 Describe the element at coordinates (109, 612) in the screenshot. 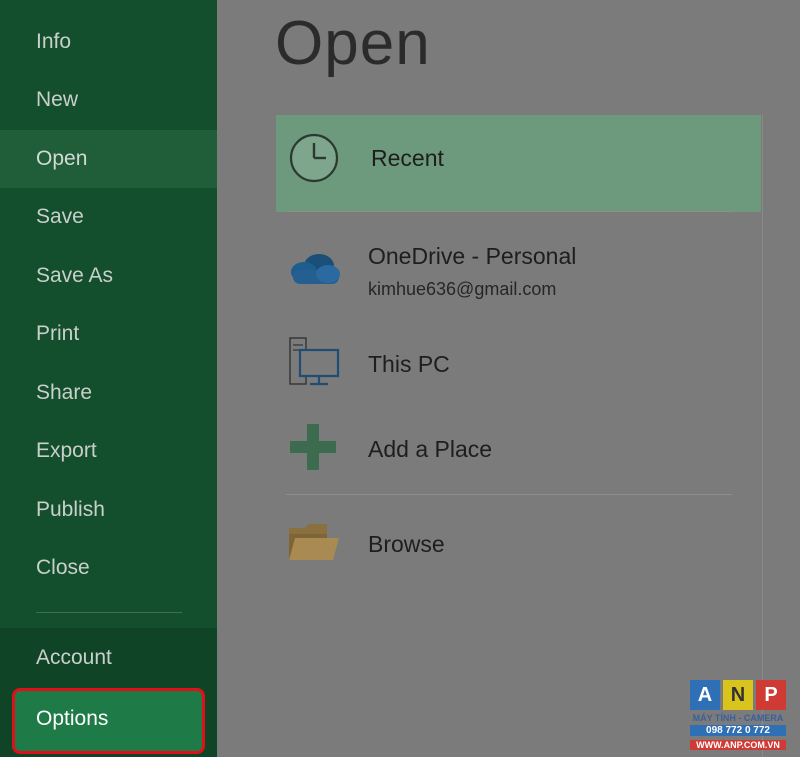

I see `sidebar-divider` at that location.